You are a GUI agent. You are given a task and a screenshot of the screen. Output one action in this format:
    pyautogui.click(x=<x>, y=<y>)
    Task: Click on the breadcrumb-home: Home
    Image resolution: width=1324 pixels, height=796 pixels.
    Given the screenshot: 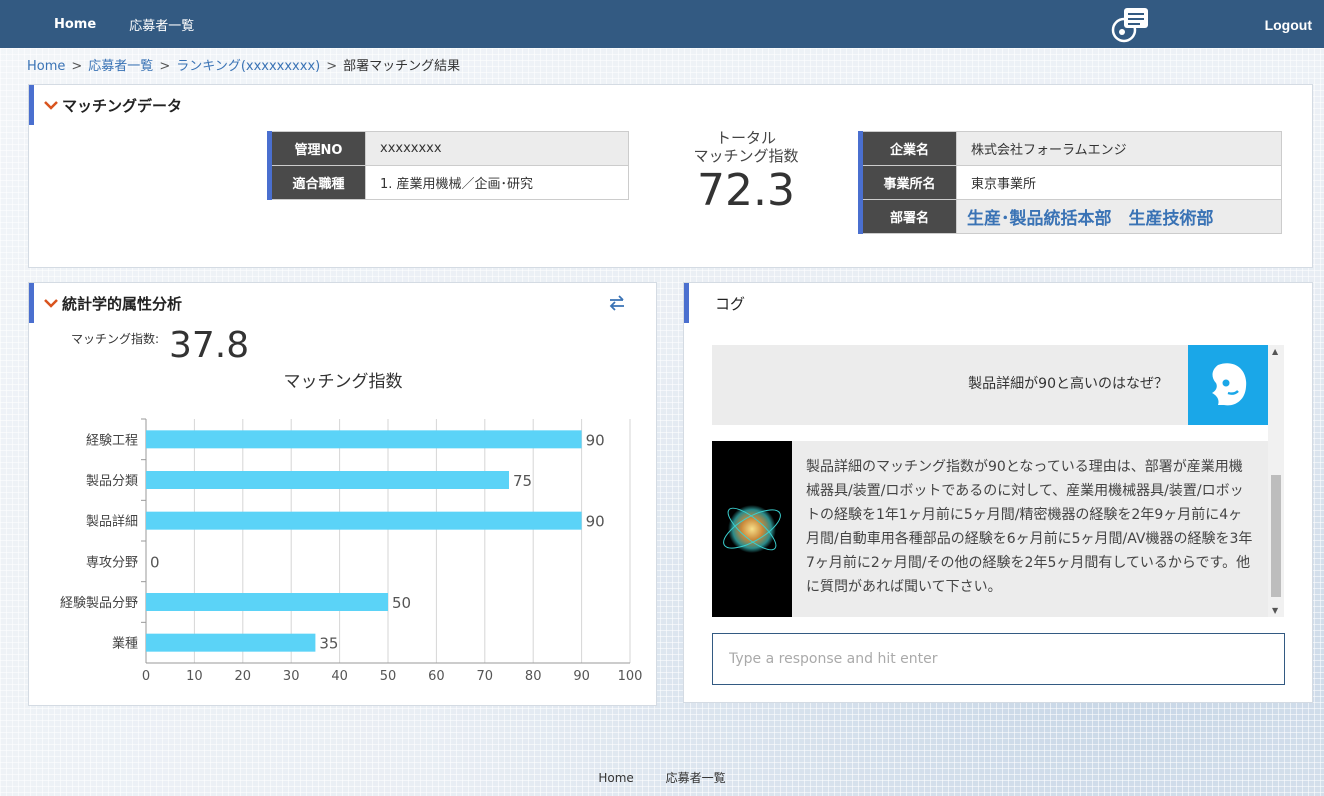 What is the action you would take?
    pyautogui.click(x=46, y=66)
    